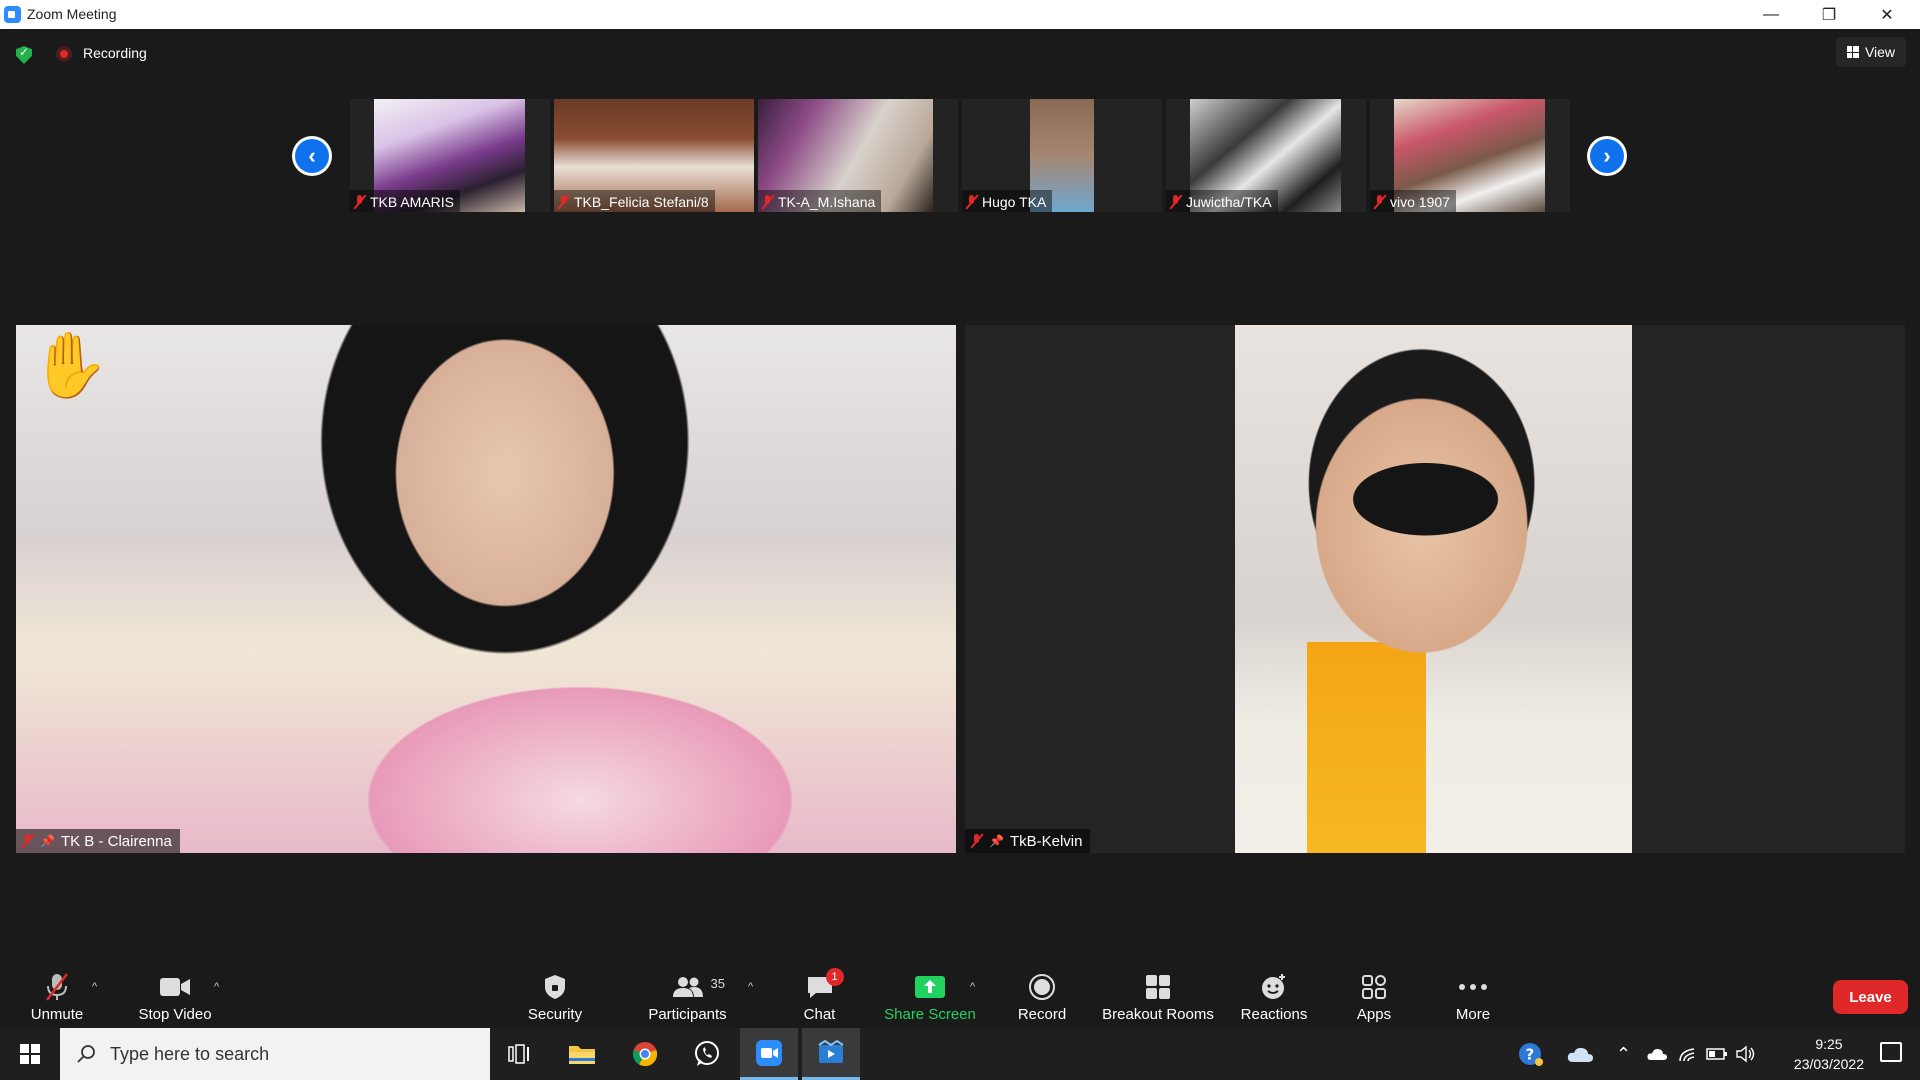 This screenshot has width=1920, height=1080. I want to click on wifi-tray-icon, so click(1688, 1054).